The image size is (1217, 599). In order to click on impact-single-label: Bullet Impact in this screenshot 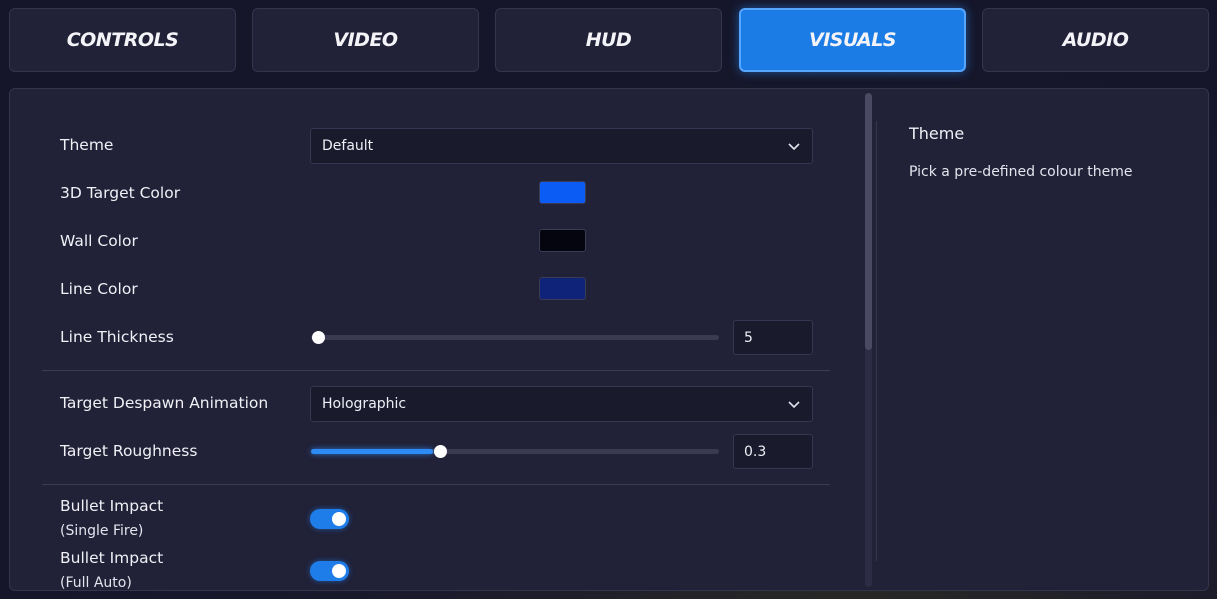, I will do `click(112, 506)`.